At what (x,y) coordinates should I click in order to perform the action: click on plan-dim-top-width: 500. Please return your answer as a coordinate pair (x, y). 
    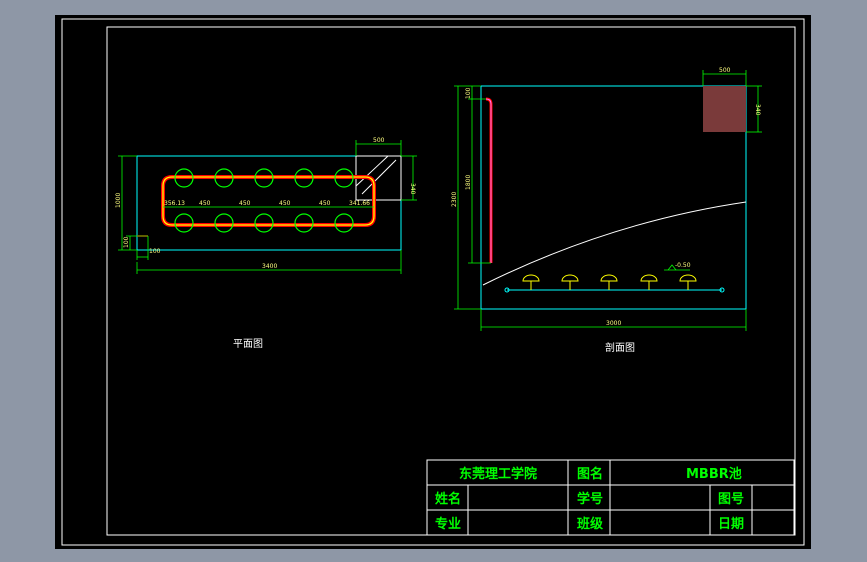
    Looking at the image, I should click on (379, 140).